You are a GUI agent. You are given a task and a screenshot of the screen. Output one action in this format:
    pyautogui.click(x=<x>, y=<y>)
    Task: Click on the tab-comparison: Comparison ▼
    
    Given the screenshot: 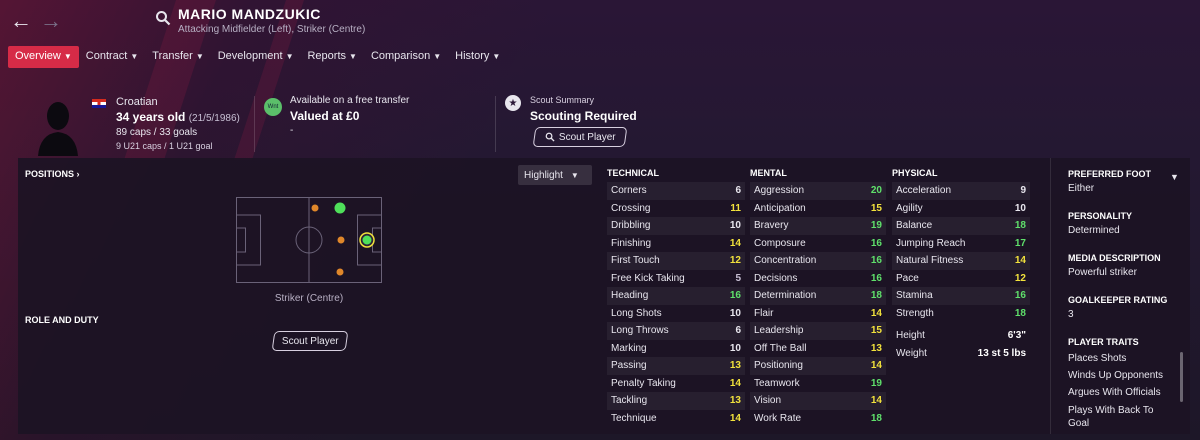 What is the action you would take?
    pyautogui.click(x=406, y=57)
    